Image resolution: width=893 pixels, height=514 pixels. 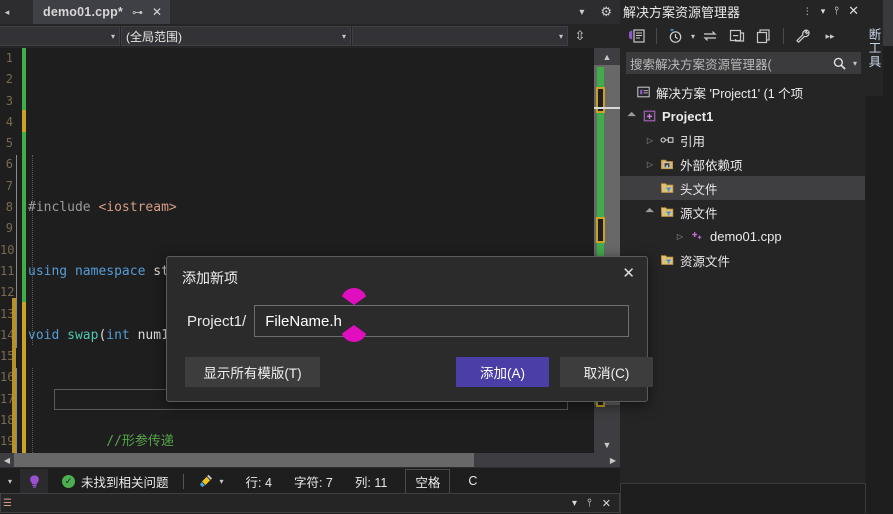 I want to click on editor-horizontal-scrollbar: ◀ ▶, so click(x=310, y=460).